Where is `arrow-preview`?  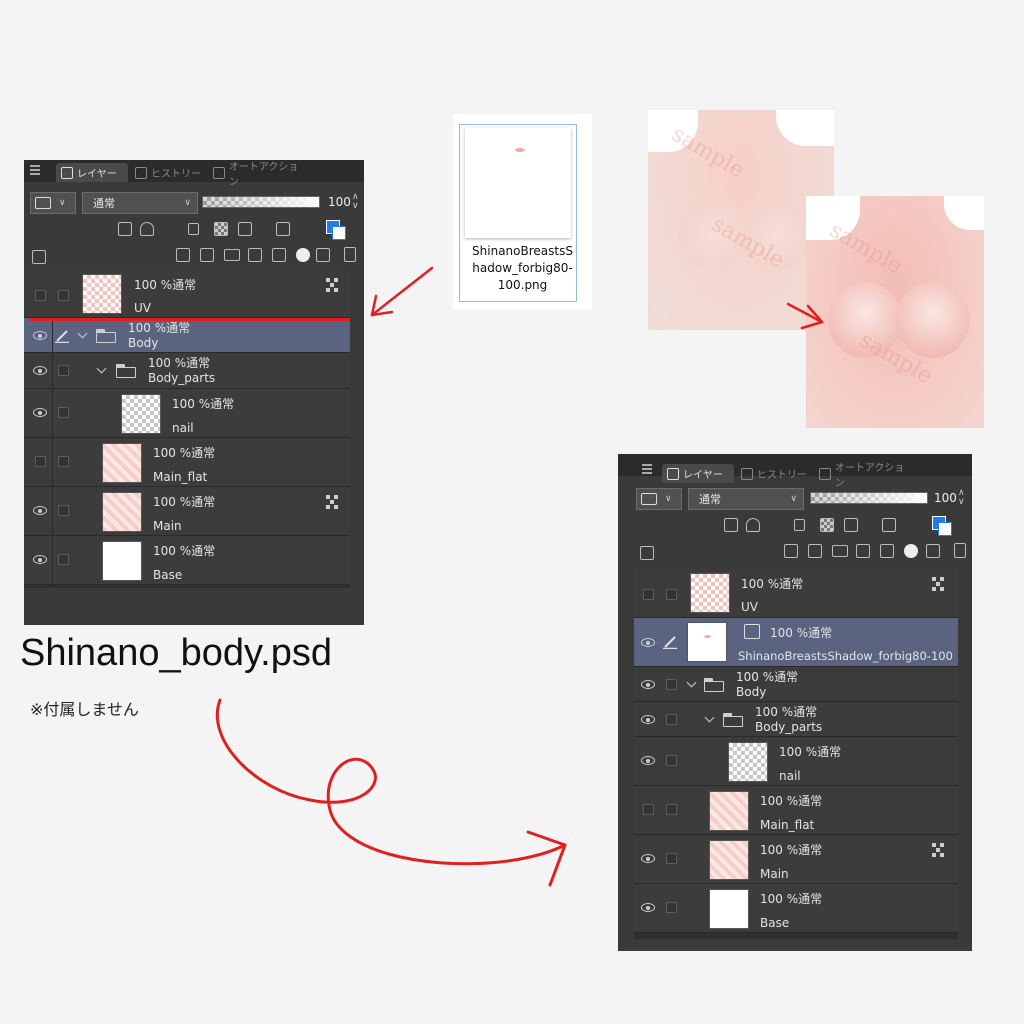
arrow-preview is located at coordinates (805, 316).